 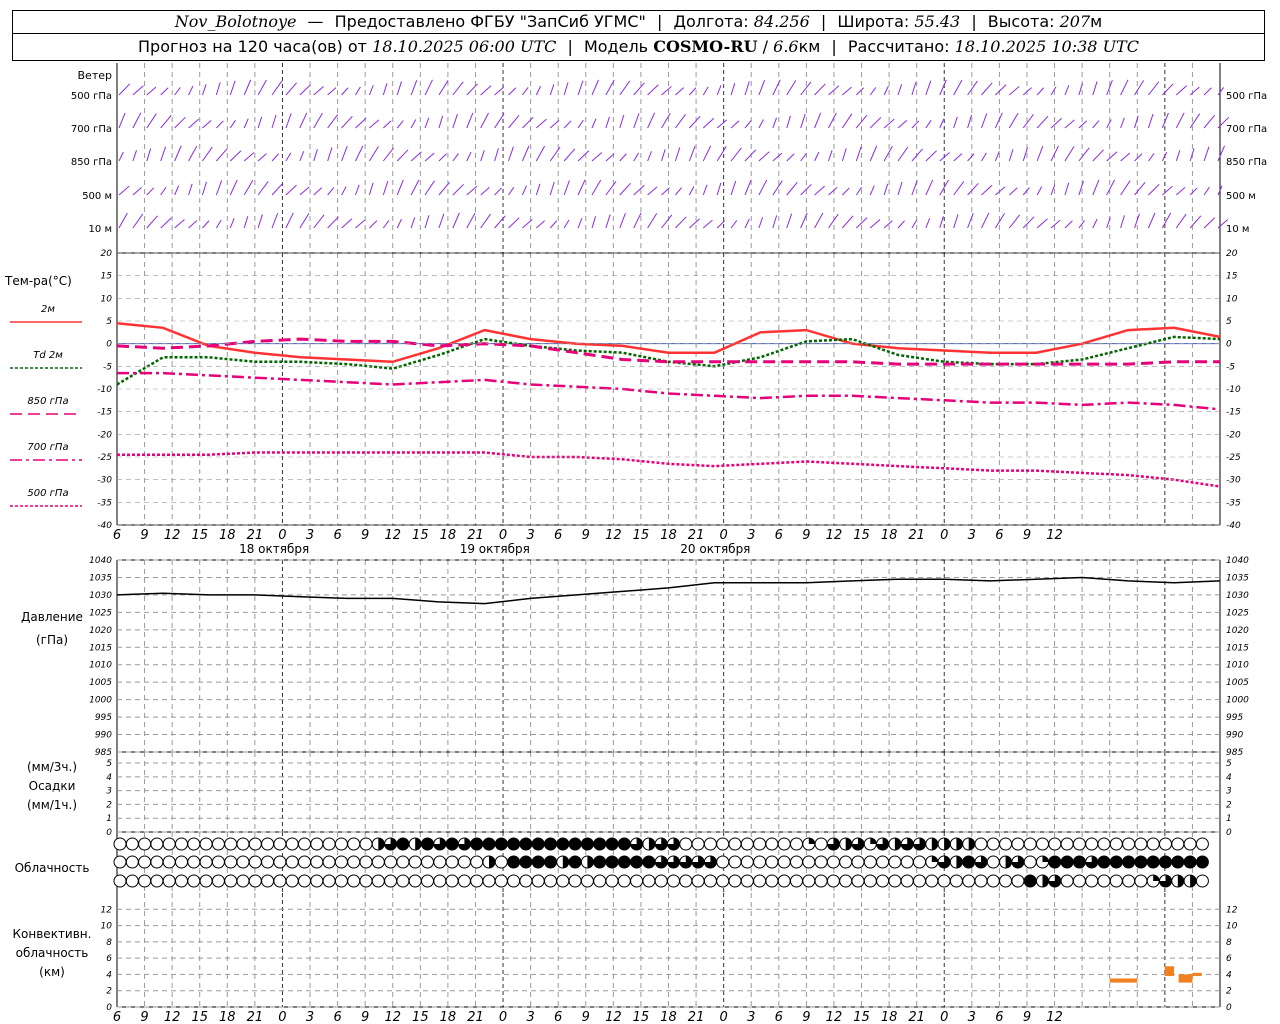 What do you see at coordinates (109, 819) in the screenshot?
I see `precip-y-tick: 1` at bounding box center [109, 819].